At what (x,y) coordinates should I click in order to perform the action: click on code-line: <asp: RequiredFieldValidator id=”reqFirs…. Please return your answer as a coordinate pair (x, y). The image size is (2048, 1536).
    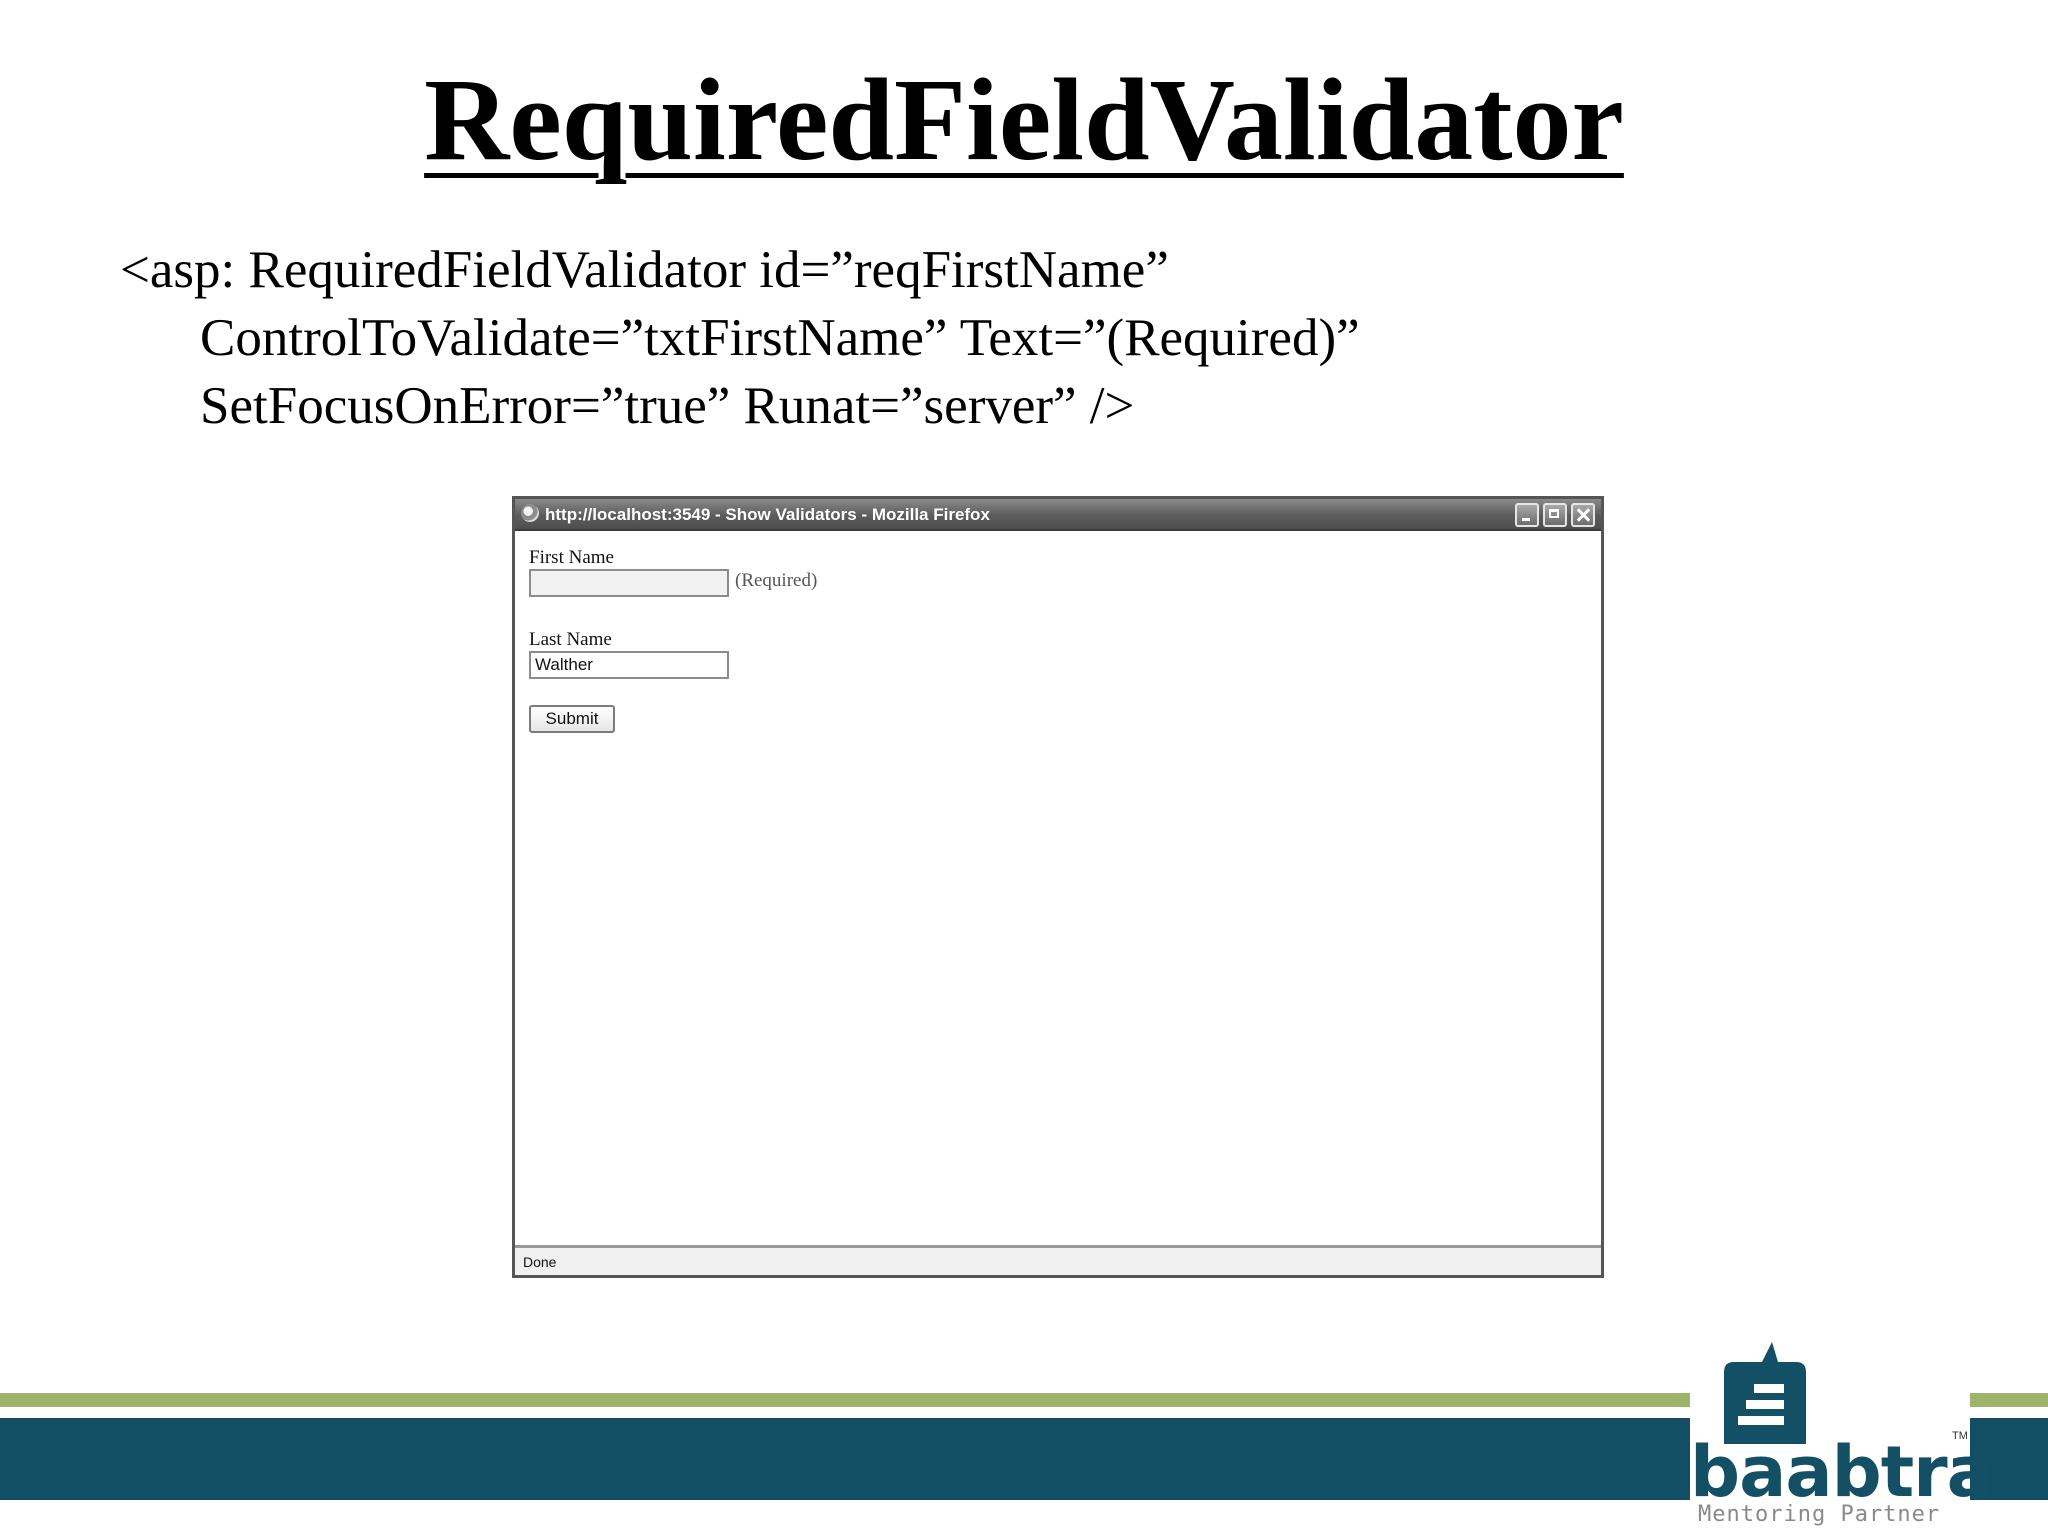
    Looking at the image, I should click on (644, 270).